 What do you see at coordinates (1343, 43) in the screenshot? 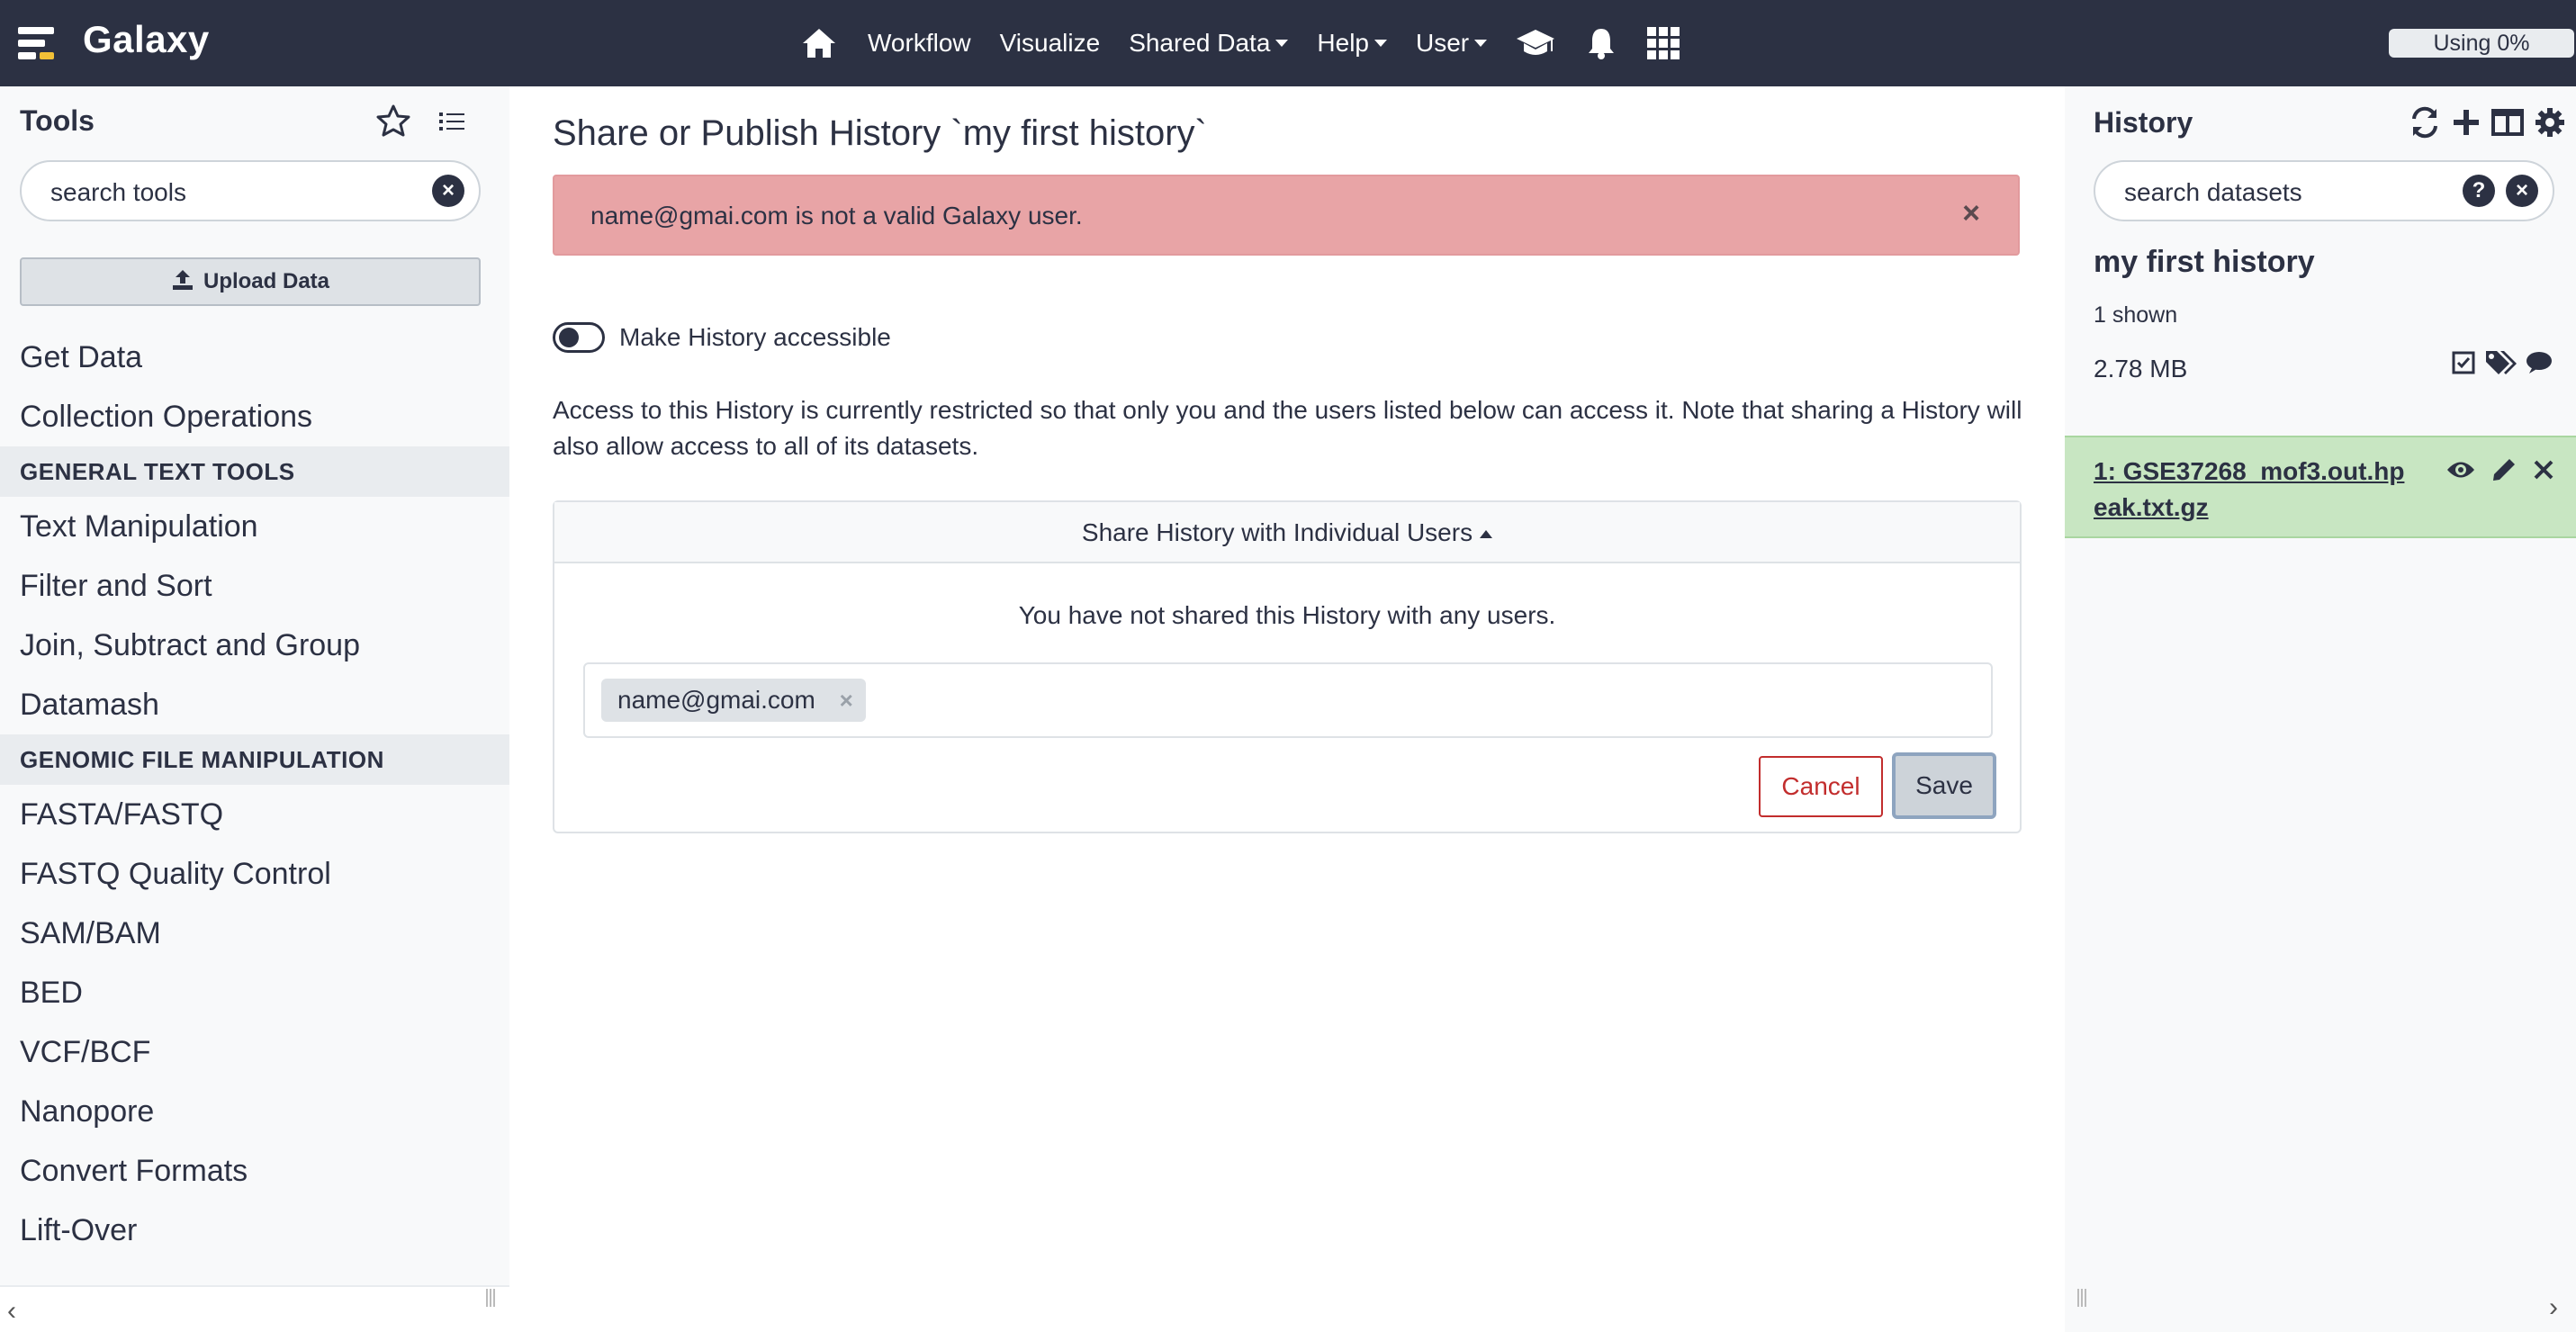
I see `nav-help-label: Help` at bounding box center [1343, 43].